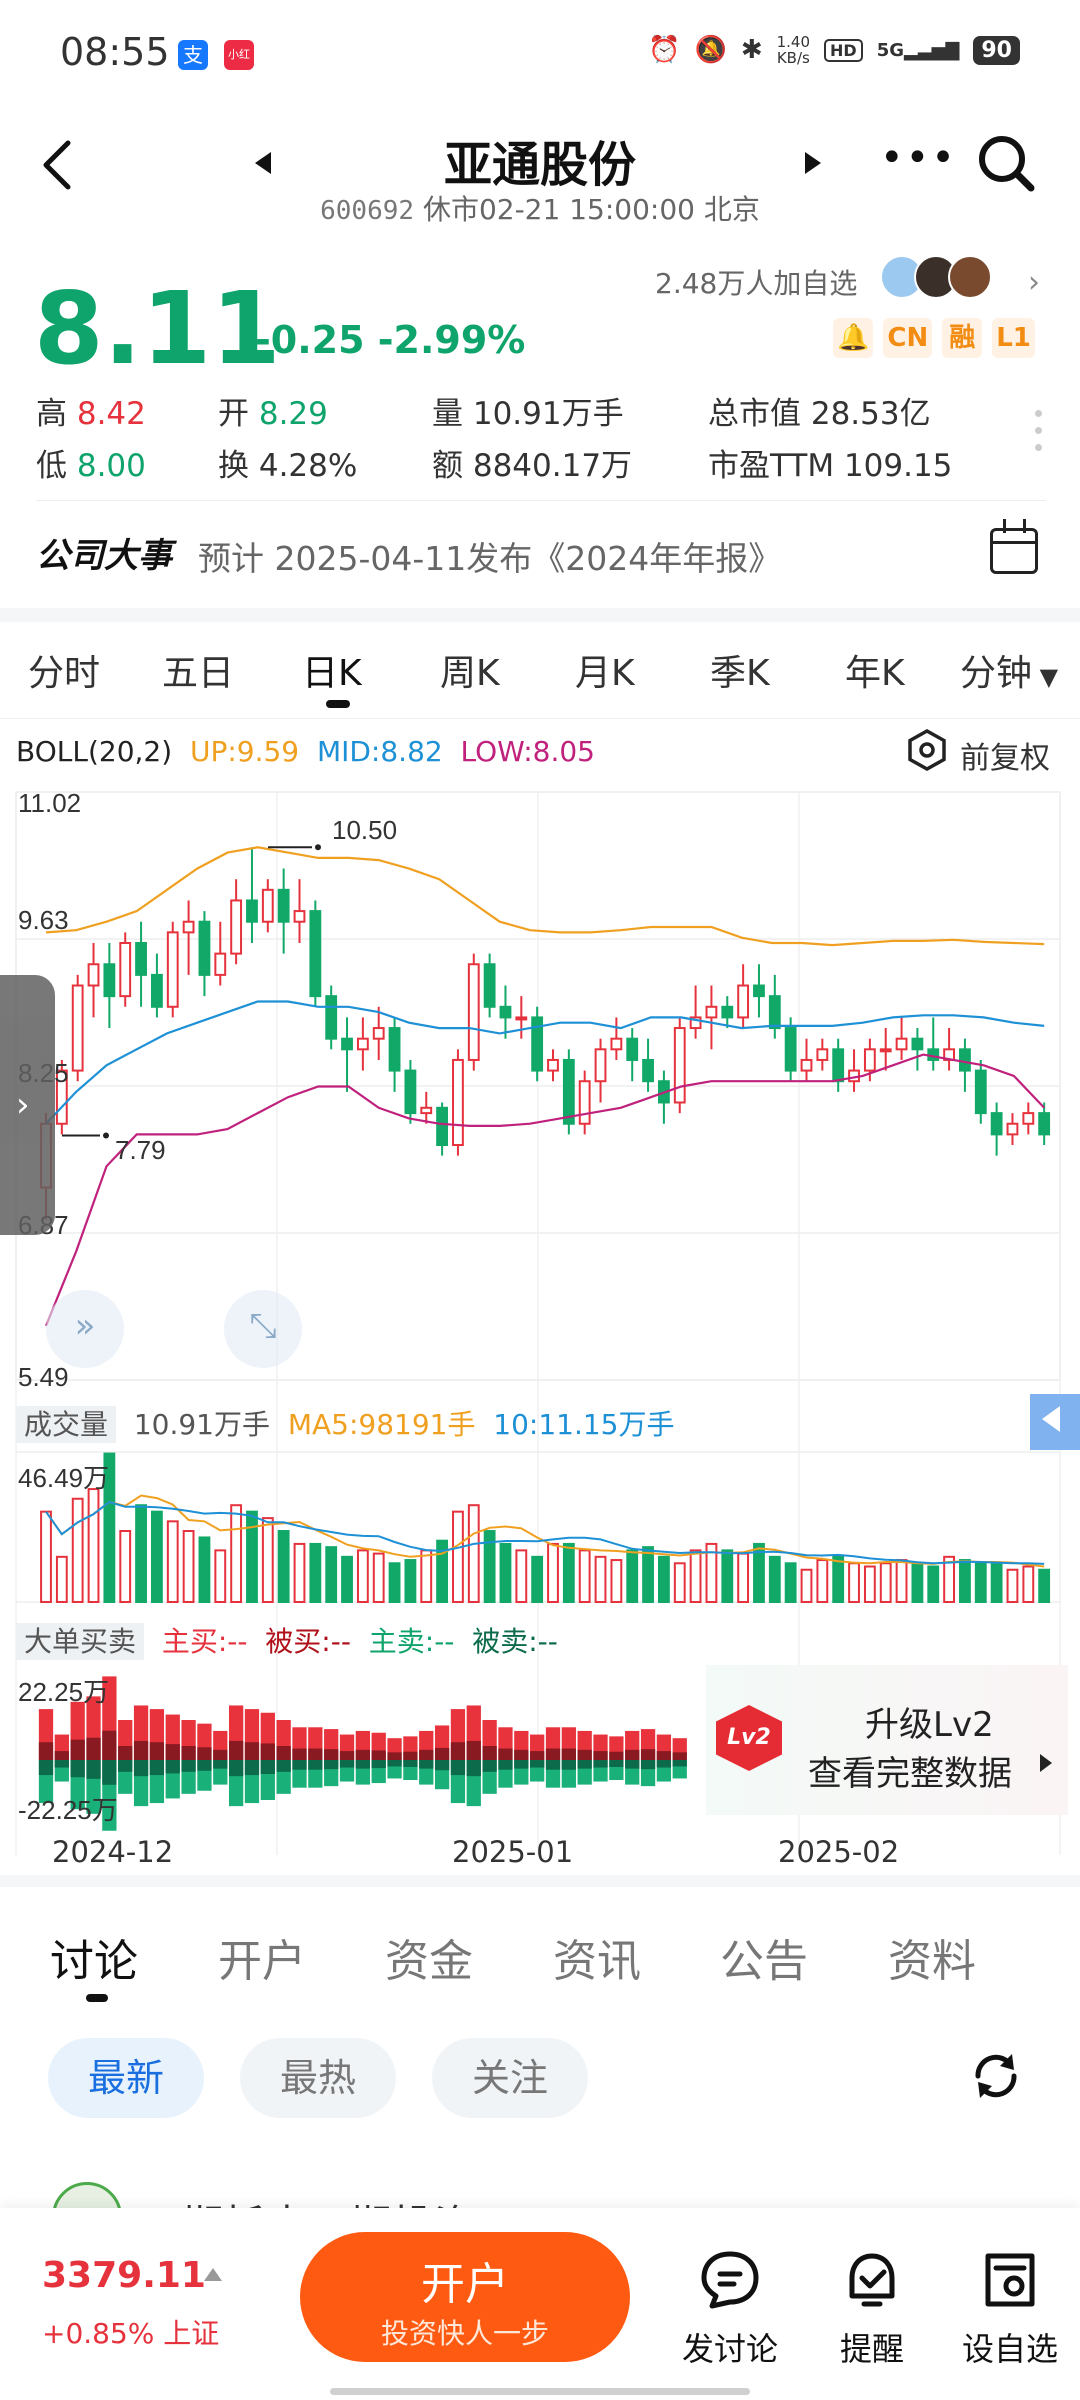 This screenshot has height=2400, width=1080. I want to click on index-change: +0.85% 上证, so click(130, 2332).